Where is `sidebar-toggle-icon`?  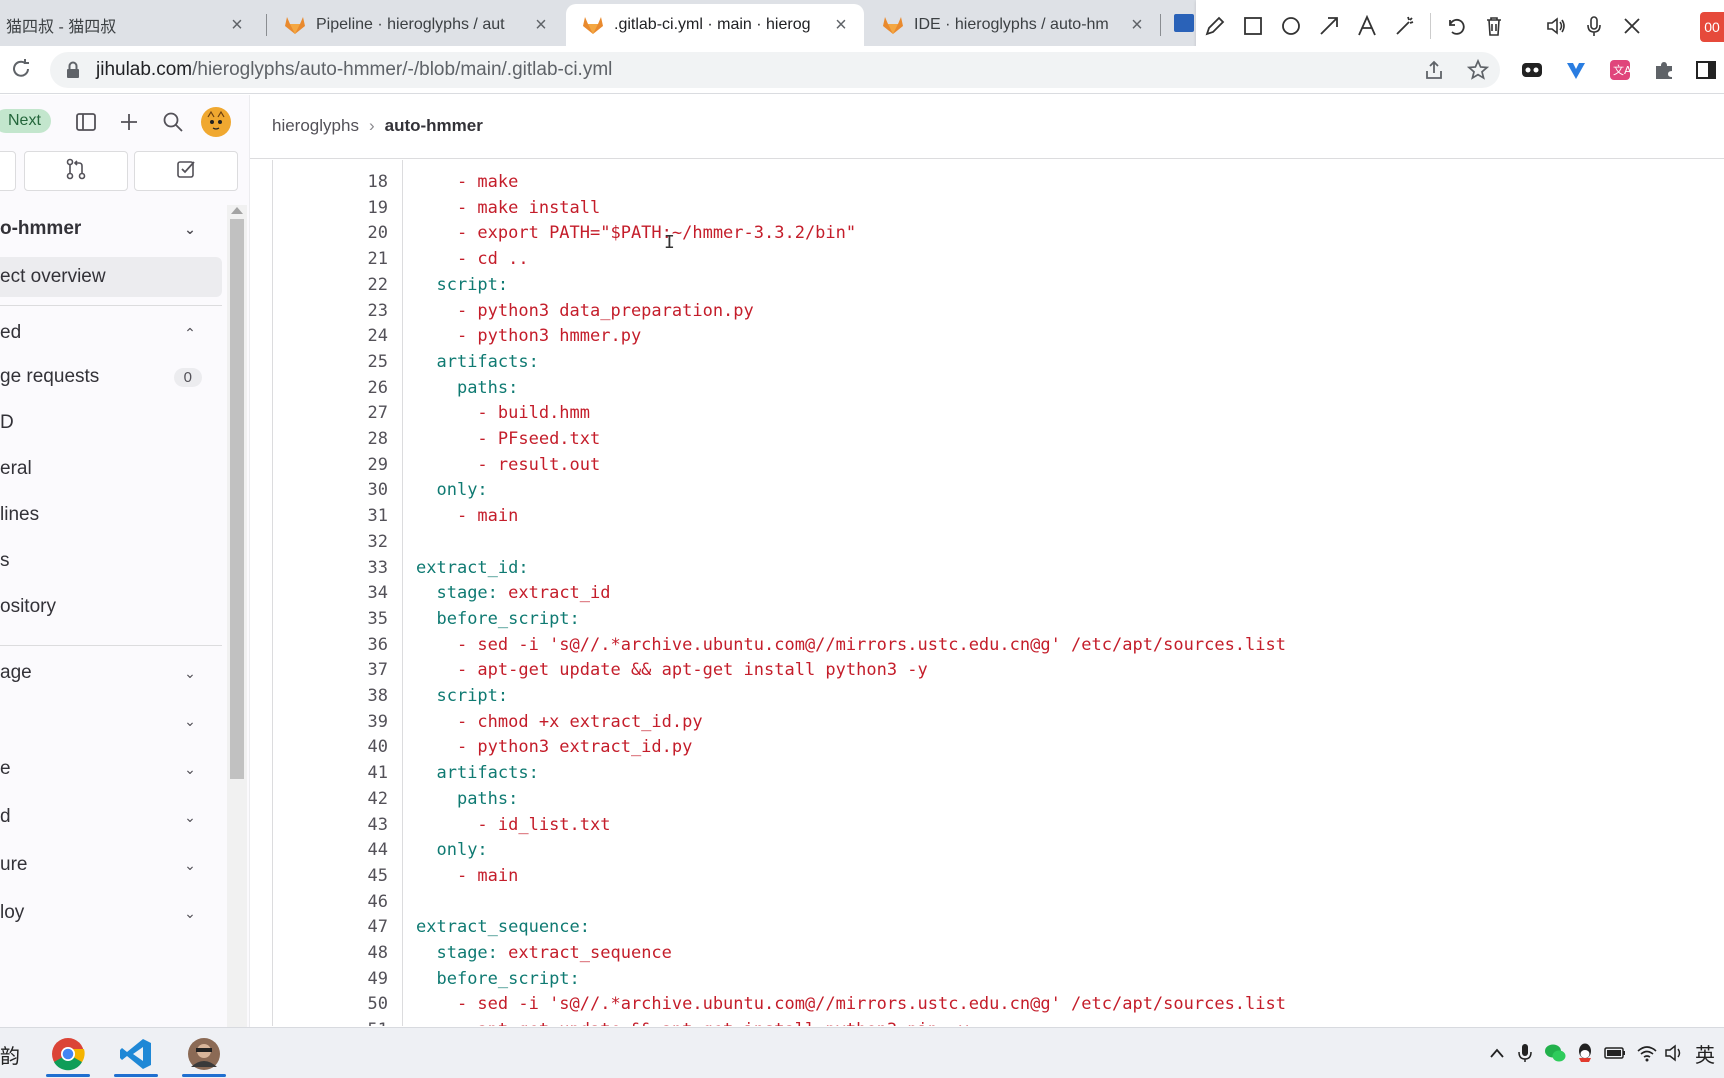
sidebar-toggle-icon is located at coordinates (86, 122).